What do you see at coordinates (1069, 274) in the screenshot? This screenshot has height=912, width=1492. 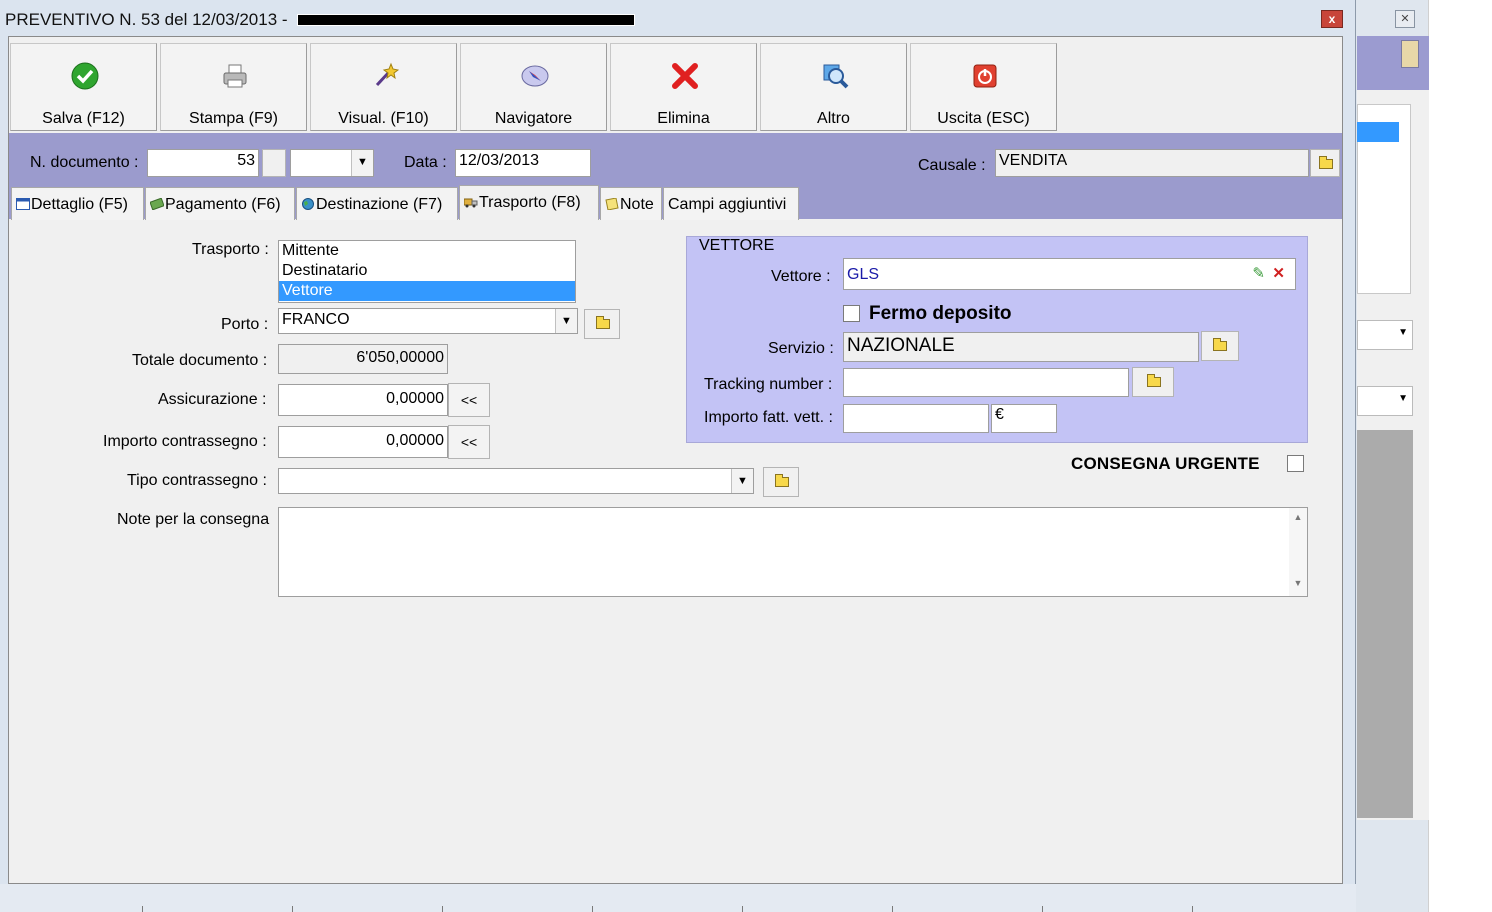 I see `vettore-field: GLS ✎ ✕` at bounding box center [1069, 274].